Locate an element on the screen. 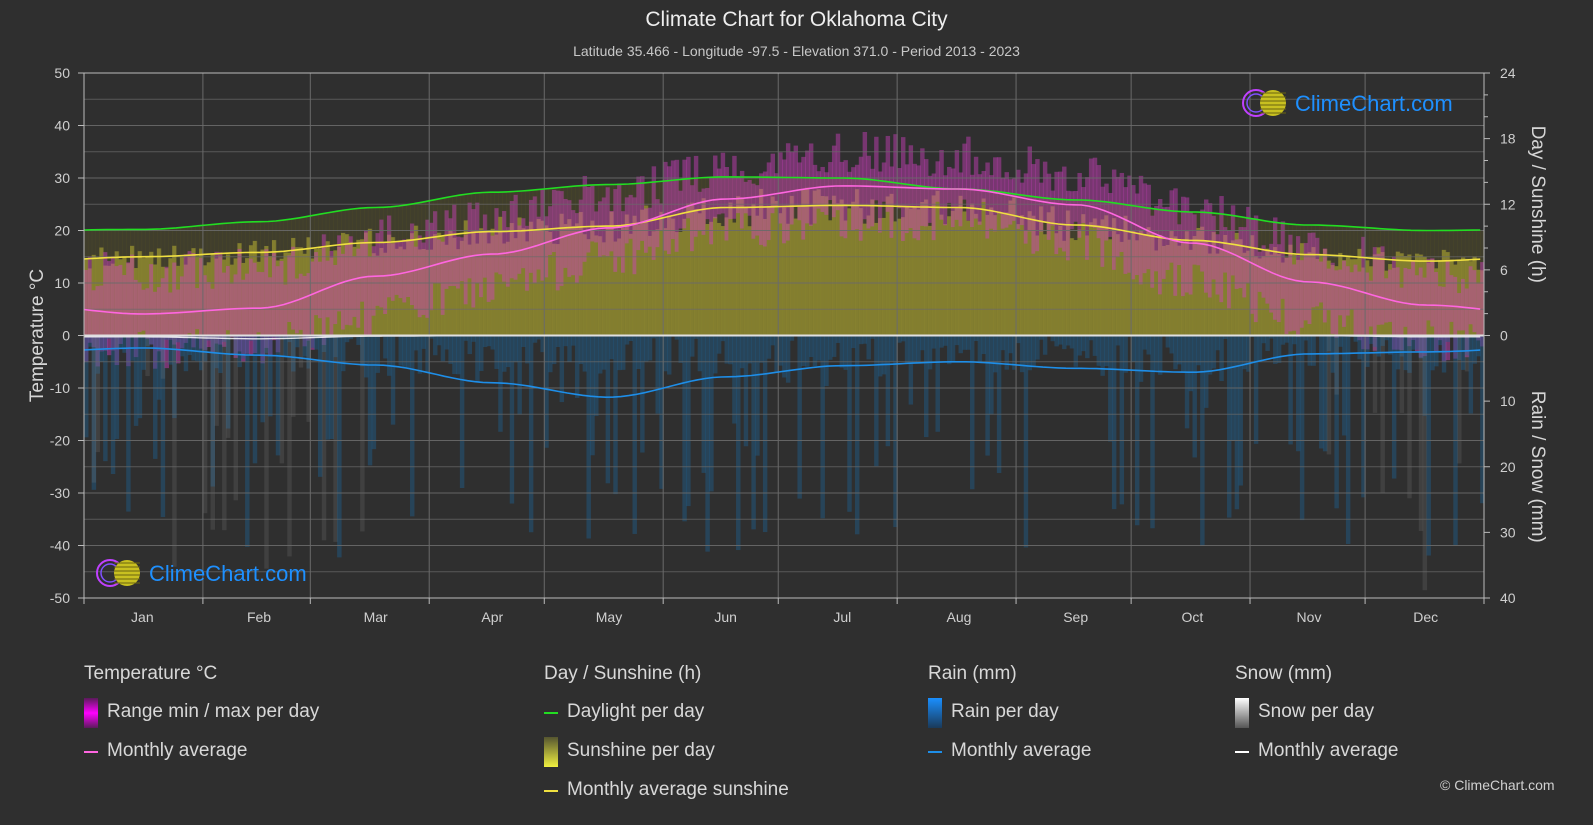 The height and width of the screenshot is (825, 1593). line-swatch-icon is located at coordinates (1242, 752).